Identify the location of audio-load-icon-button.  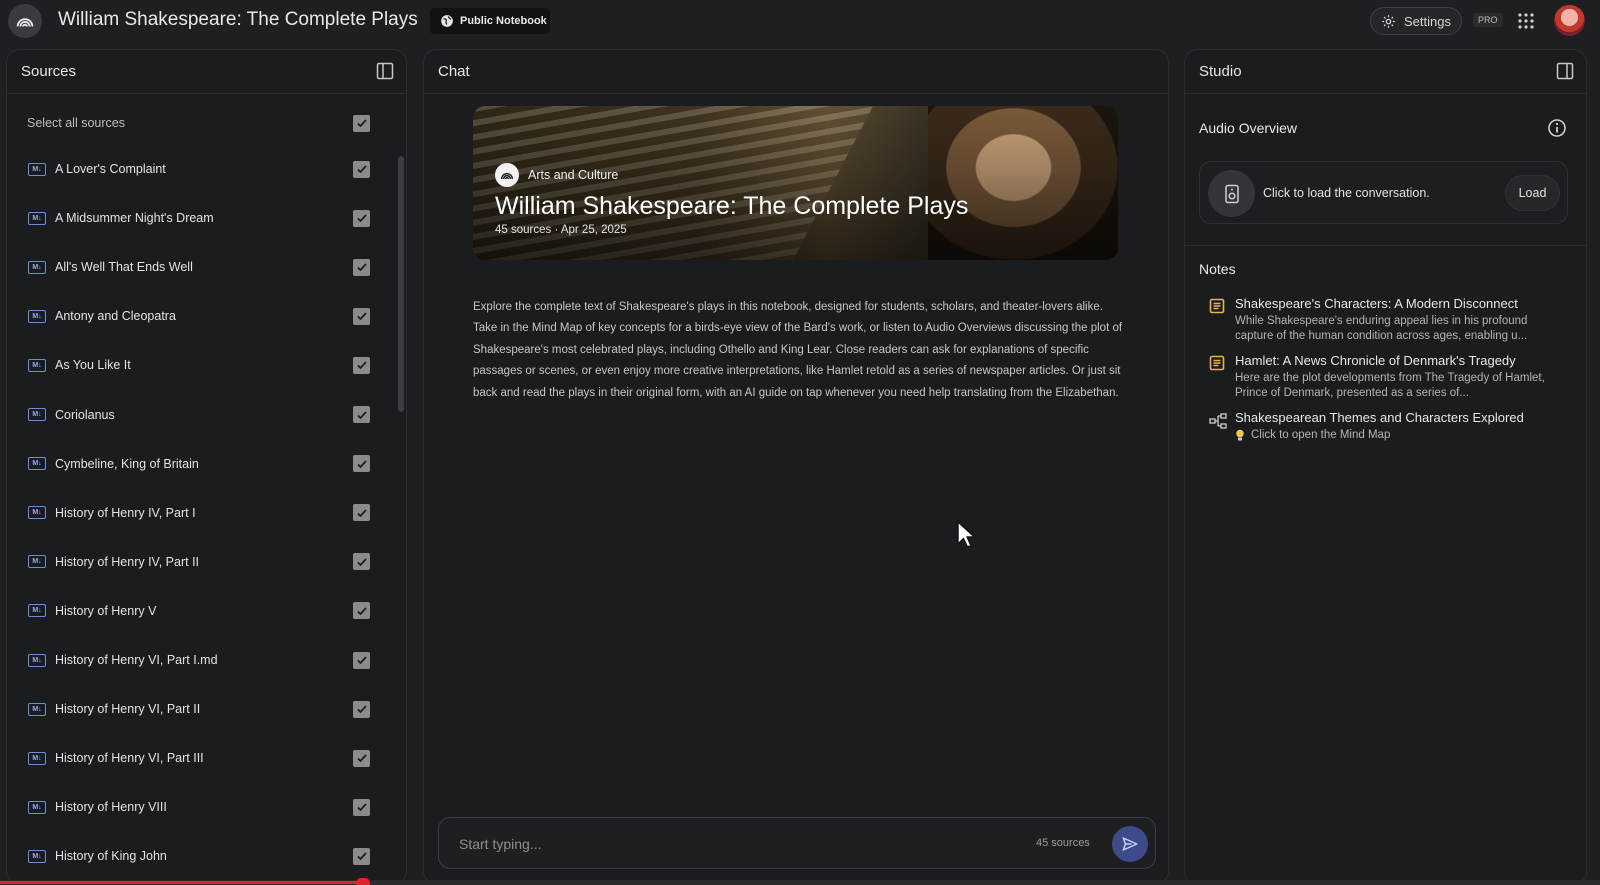
(1231, 193).